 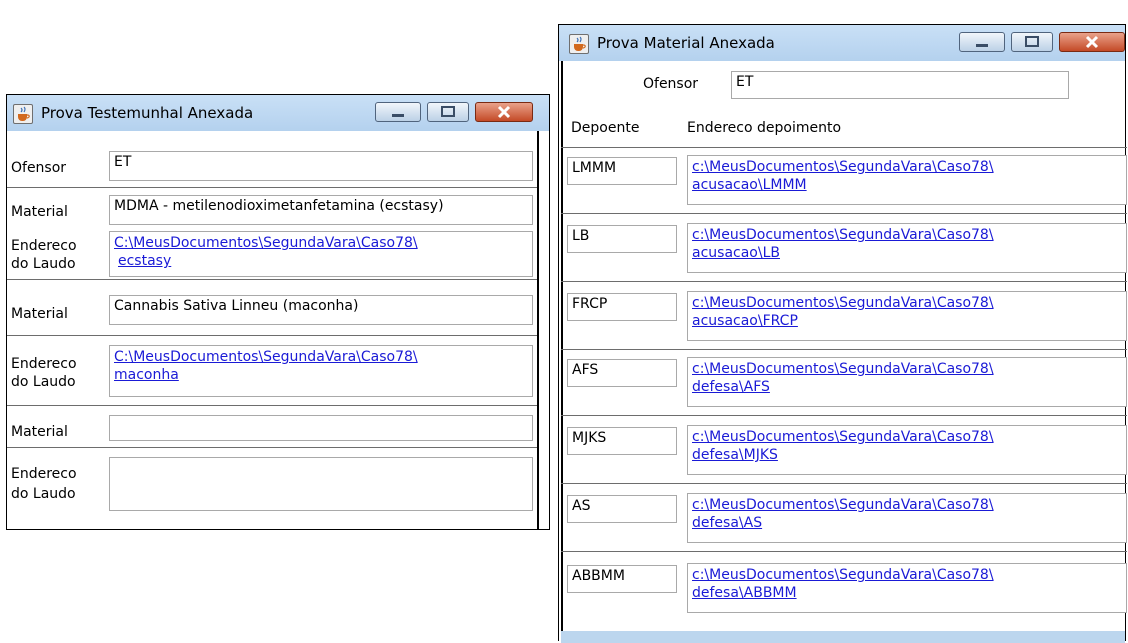 I want to click on endereco-link-3-line1: c:\MeusDocumentos\SegundaVara\Caso78\, so click(x=907, y=303).